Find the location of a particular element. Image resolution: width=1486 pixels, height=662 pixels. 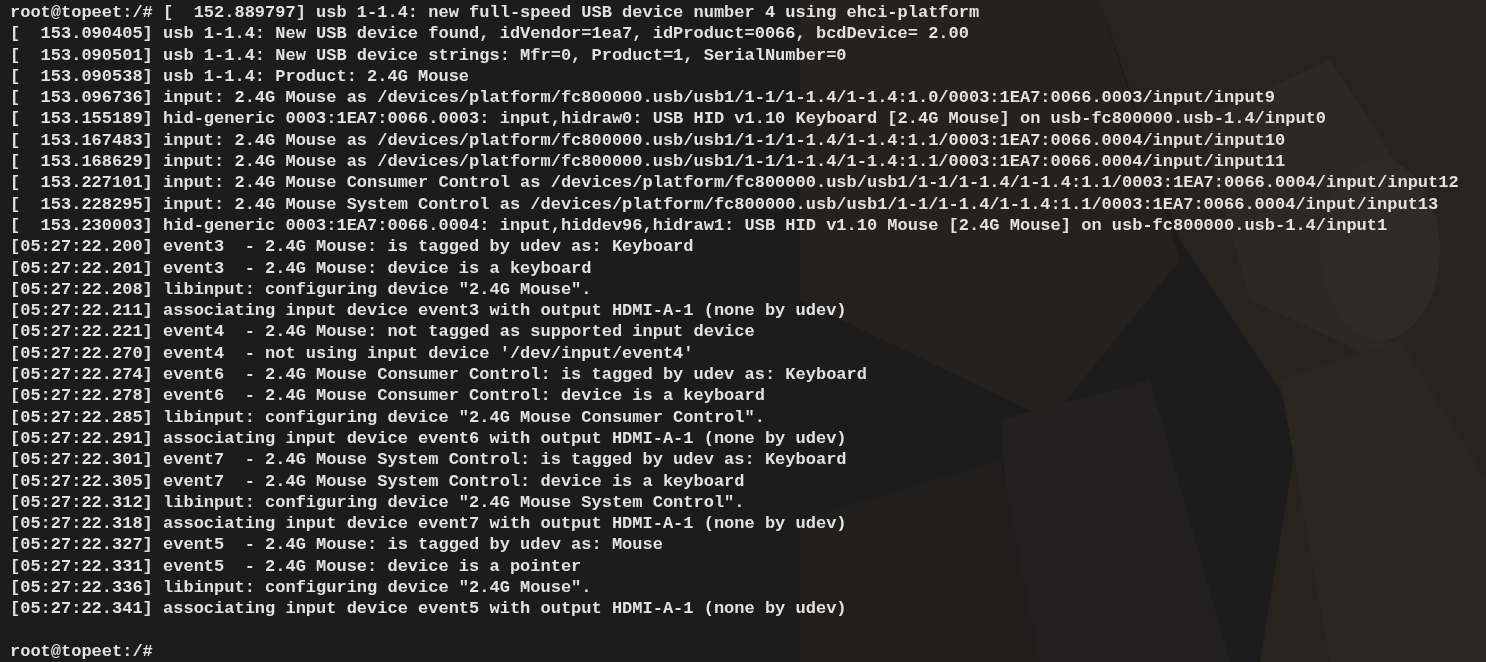

terminal-line: [05:27:22.341] associating input device event5 with output HDMI-A-1 (none by udev) is located at coordinates (428, 609).